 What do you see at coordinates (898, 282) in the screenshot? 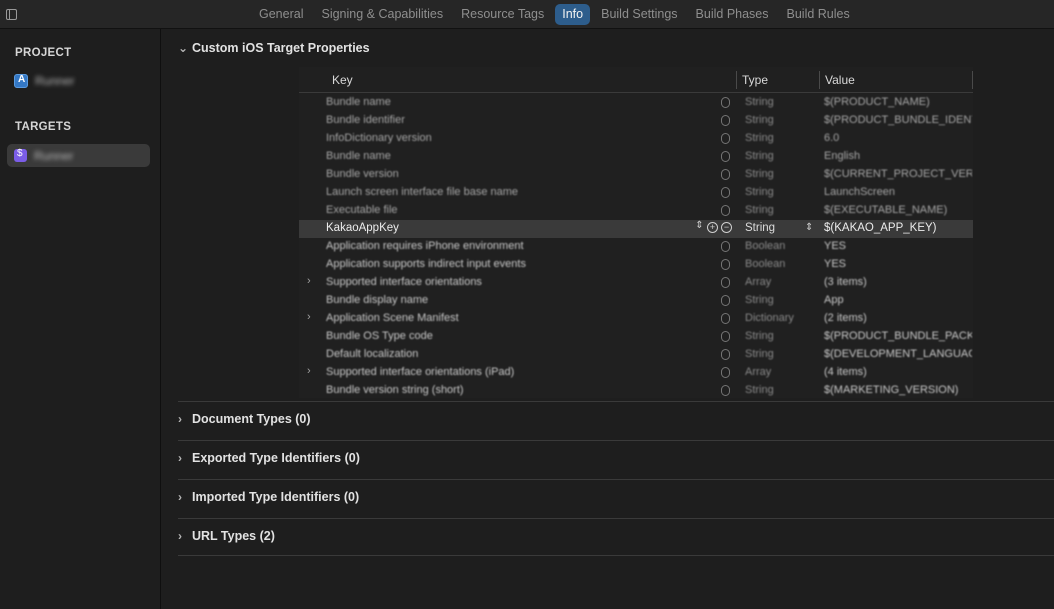
I see `row-value: (3 items)` at bounding box center [898, 282].